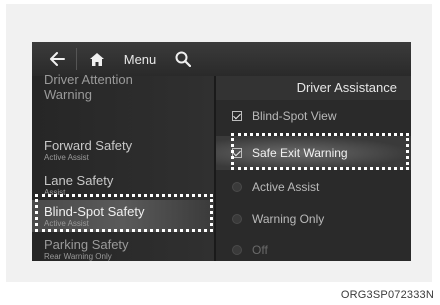  What do you see at coordinates (79, 180) in the screenshot?
I see `list-item-title: Lane Safety` at bounding box center [79, 180].